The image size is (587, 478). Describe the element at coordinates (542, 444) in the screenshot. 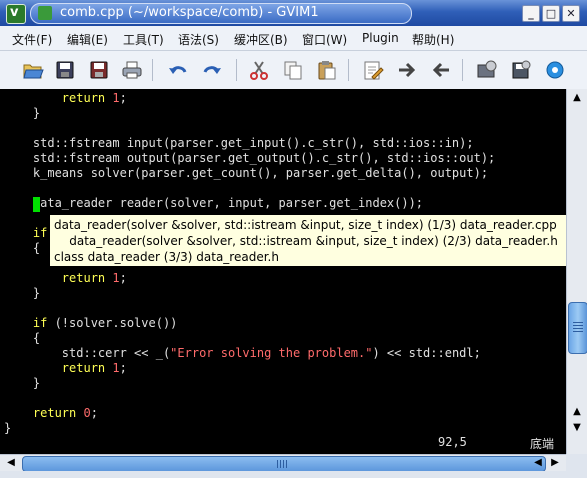

I see `scroll-position: 底端` at that location.